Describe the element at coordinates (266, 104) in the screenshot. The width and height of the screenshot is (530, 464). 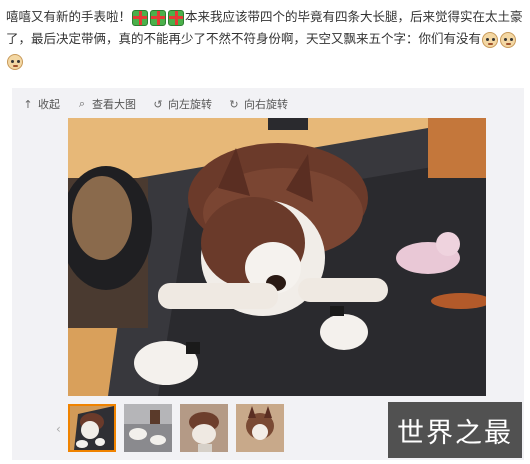
I see `rotate-right-label: 向右旋转` at that location.